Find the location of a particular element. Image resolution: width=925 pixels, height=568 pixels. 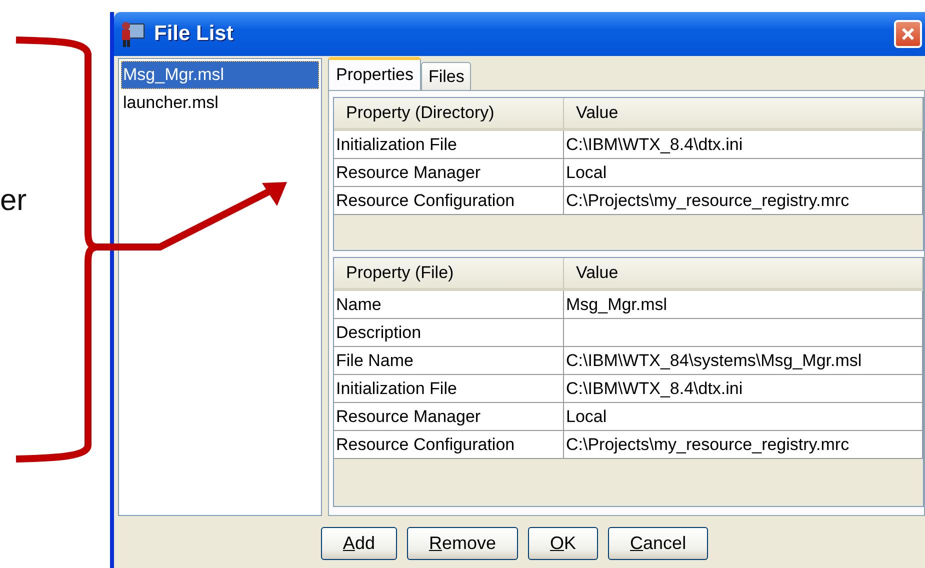

app-icon is located at coordinates (133, 34).